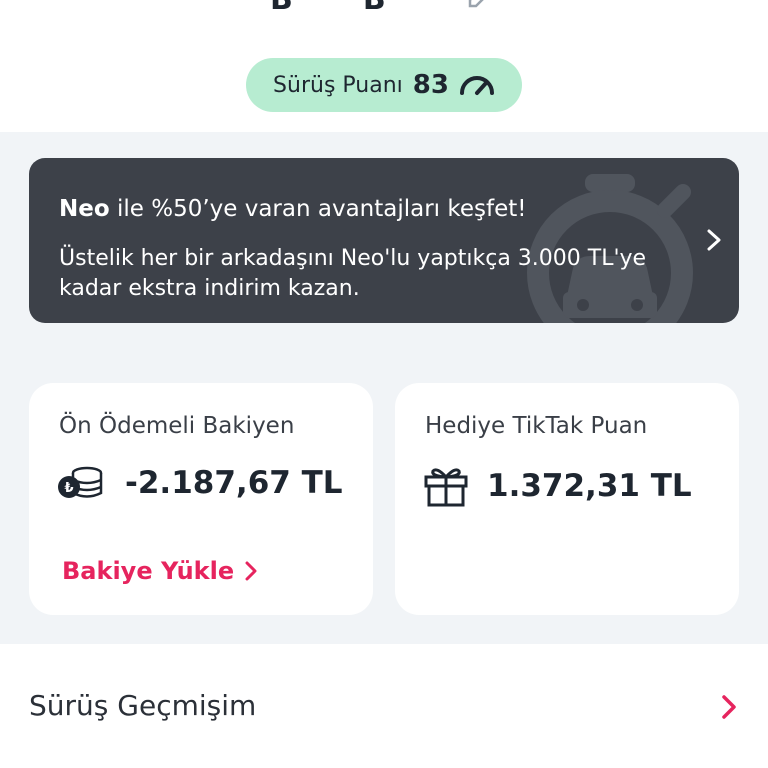  Describe the element at coordinates (281, 8) in the screenshot. I see `name-initial-1: B` at that location.